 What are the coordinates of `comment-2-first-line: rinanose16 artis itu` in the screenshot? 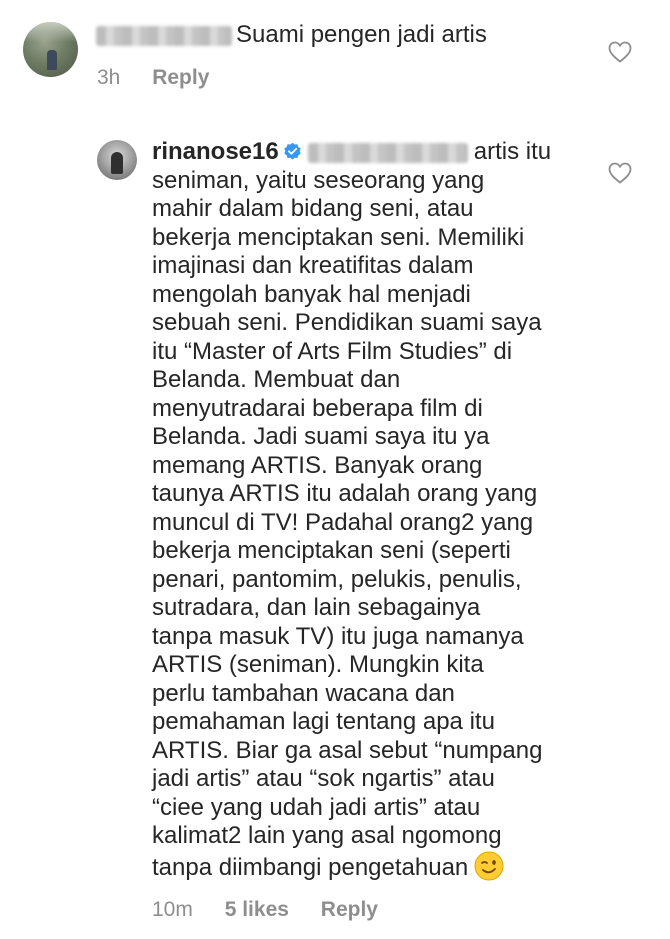 It's located at (372, 152).